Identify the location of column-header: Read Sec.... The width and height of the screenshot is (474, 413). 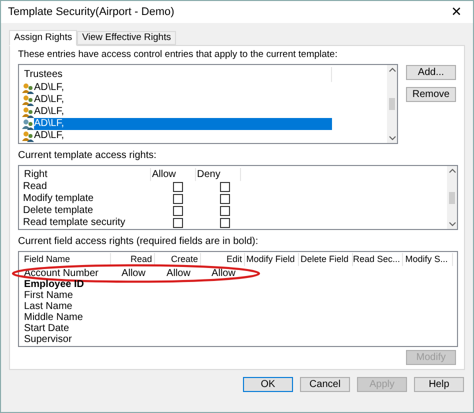
(378, 259).